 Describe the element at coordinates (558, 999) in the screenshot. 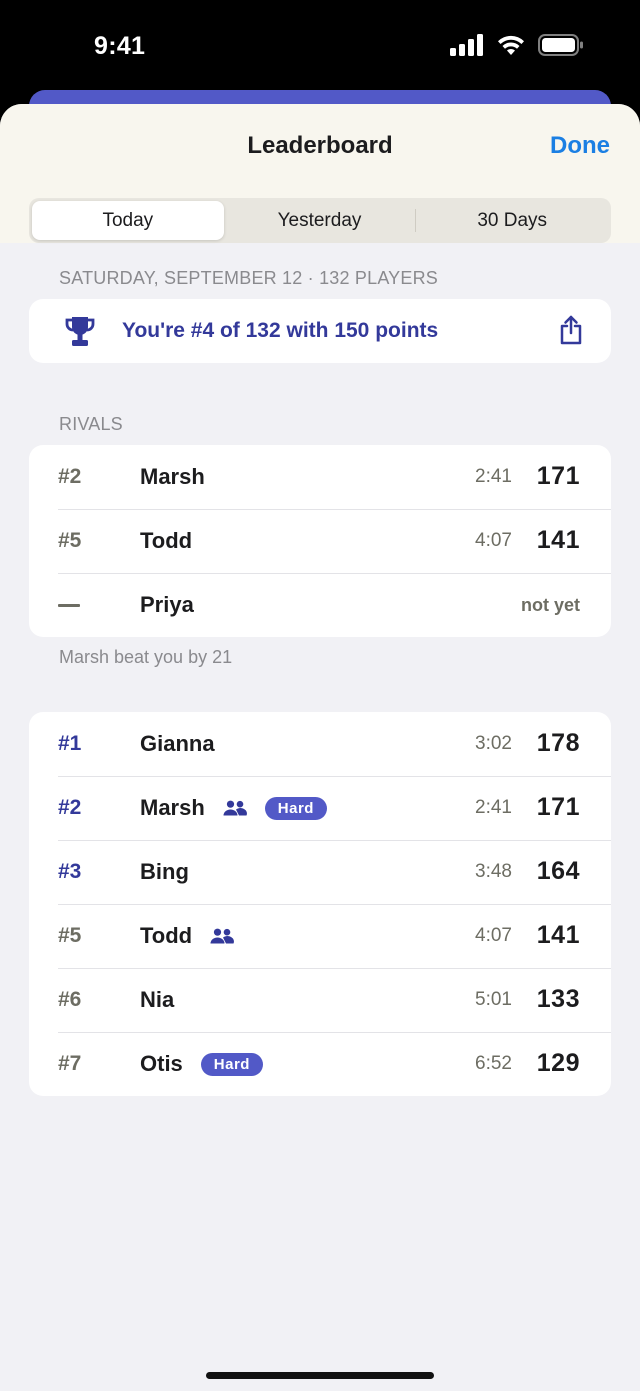

I see `score: 133` at that location.